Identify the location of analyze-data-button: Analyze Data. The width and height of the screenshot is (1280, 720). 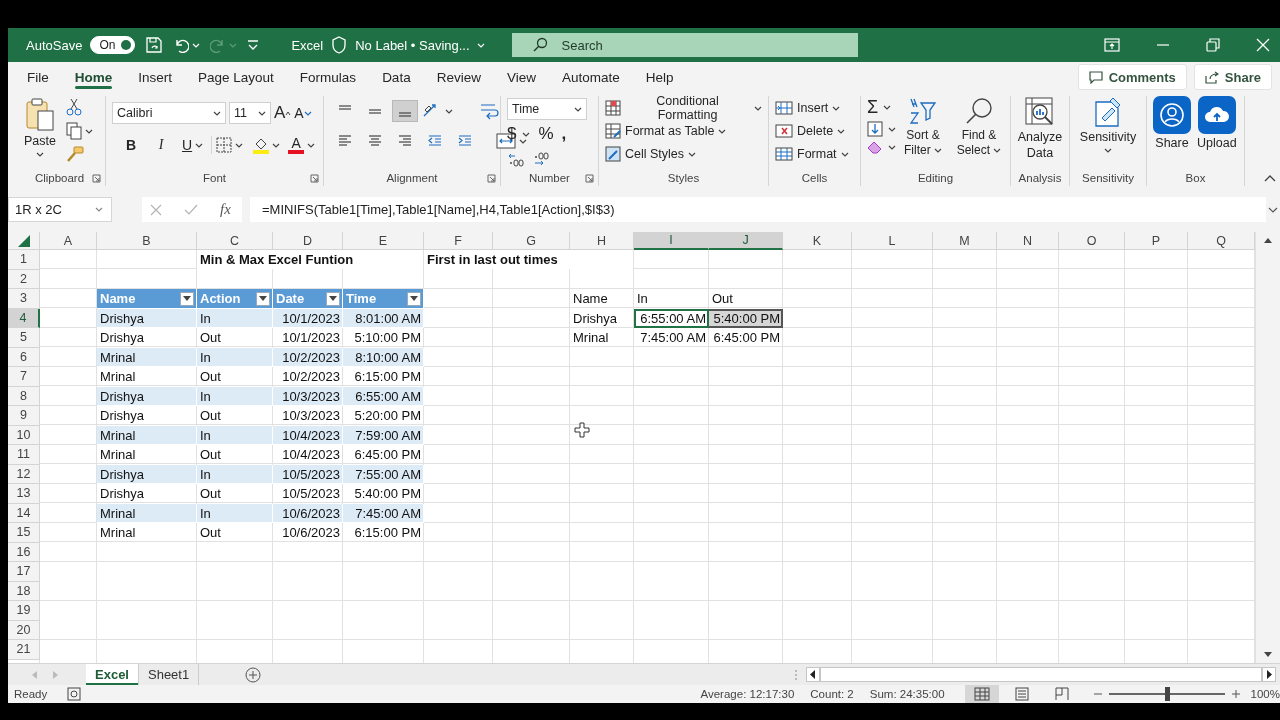
(1040, 129).